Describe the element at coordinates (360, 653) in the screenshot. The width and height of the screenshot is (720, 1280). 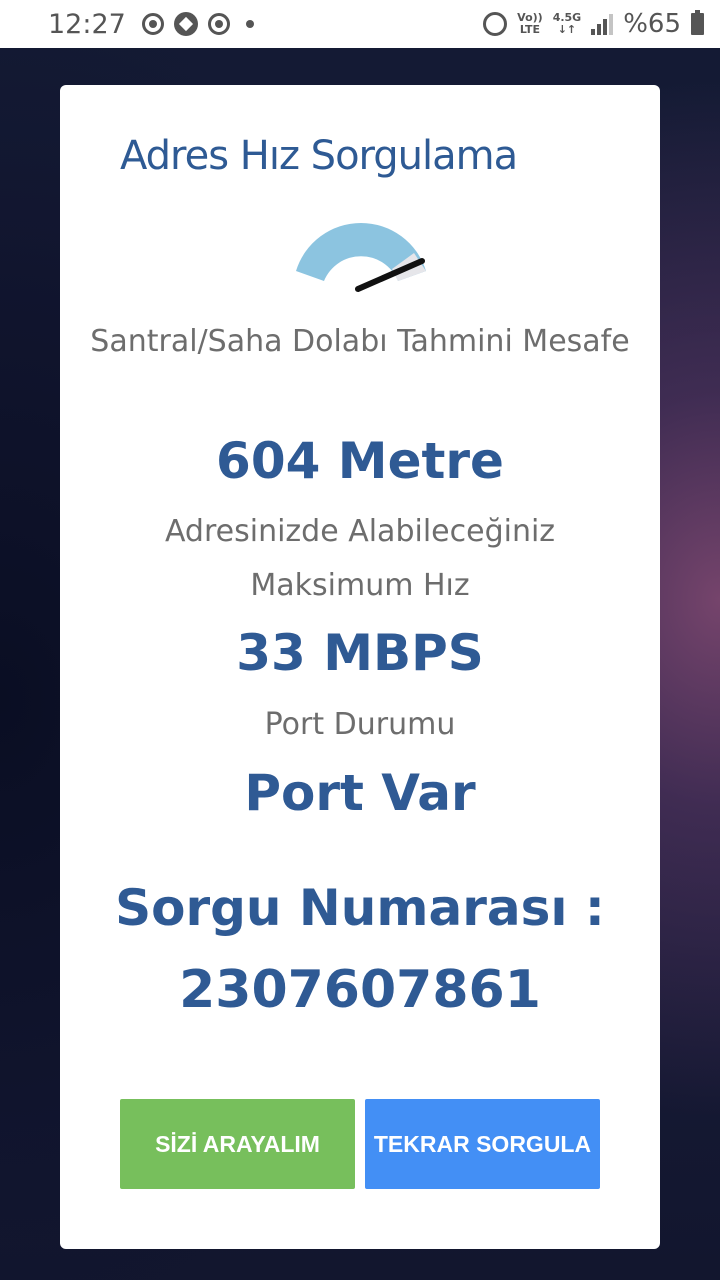
I see `max-speed-value: 33 MBPS` at that location.